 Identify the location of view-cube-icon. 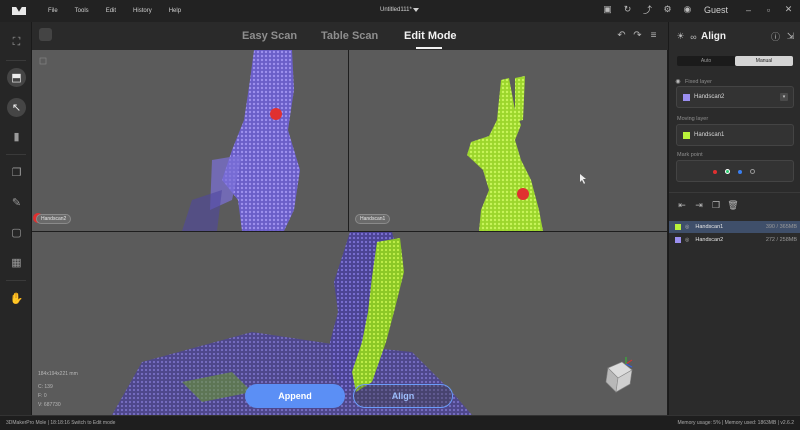
(619, 375).